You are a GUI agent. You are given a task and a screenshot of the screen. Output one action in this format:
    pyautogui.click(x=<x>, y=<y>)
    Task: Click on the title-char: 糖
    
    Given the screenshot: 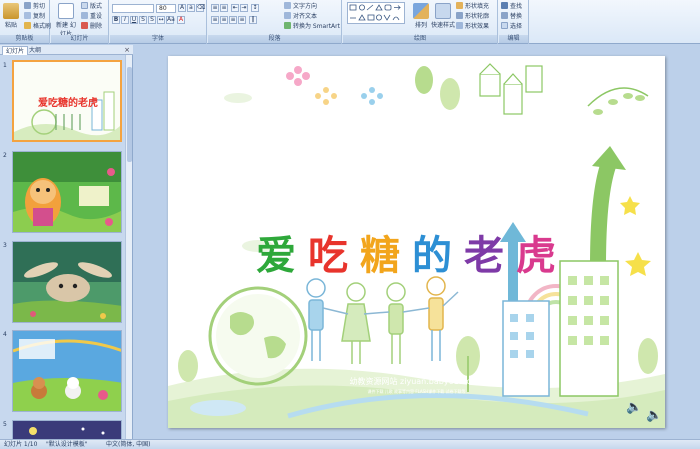 What is the action you would take?
    pyautogui.click(x=380, y=252)
    